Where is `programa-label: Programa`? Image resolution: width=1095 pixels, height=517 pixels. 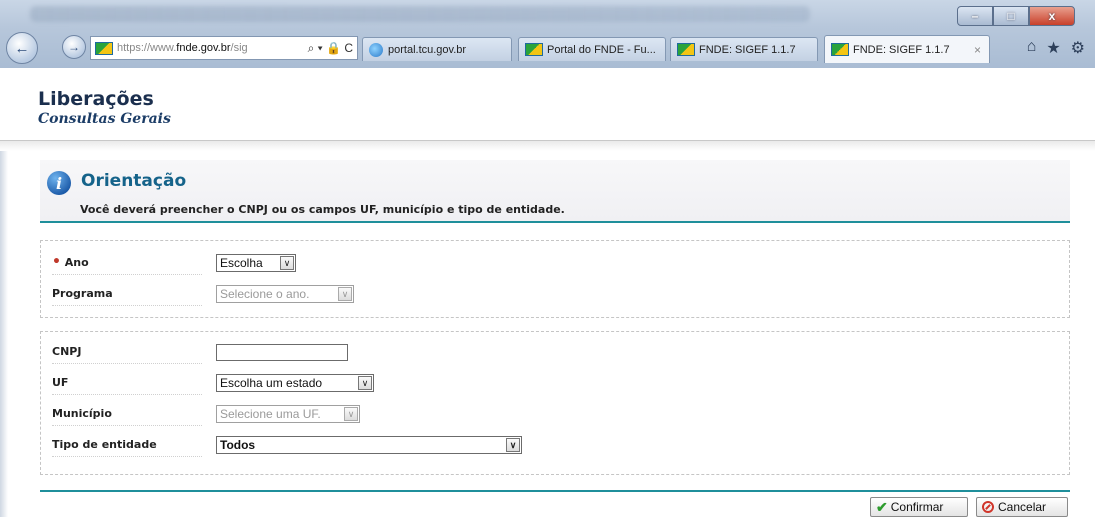
programa-label: Programa is located at coordinates (82, 293).